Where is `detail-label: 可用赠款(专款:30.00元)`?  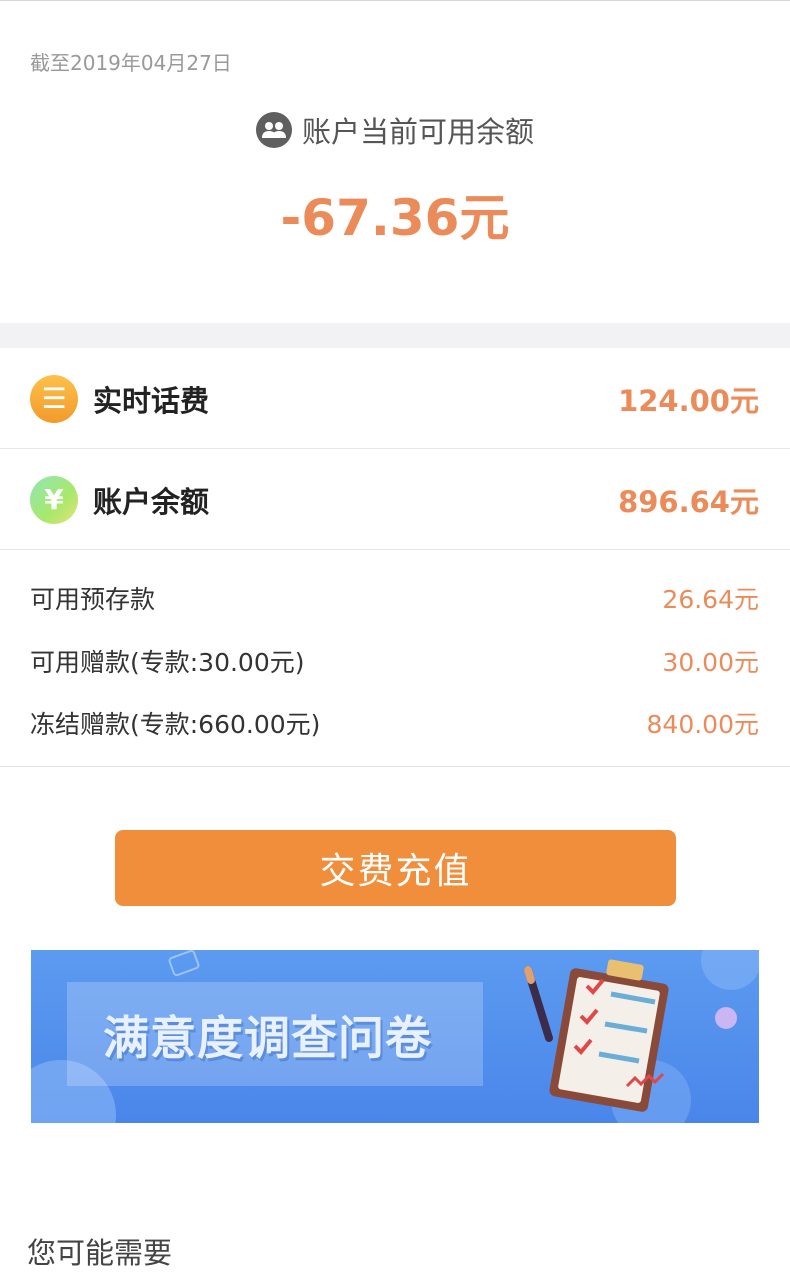 detail-label: 可用赠款(专款:30.00元) is located at coordinates (167, 662).